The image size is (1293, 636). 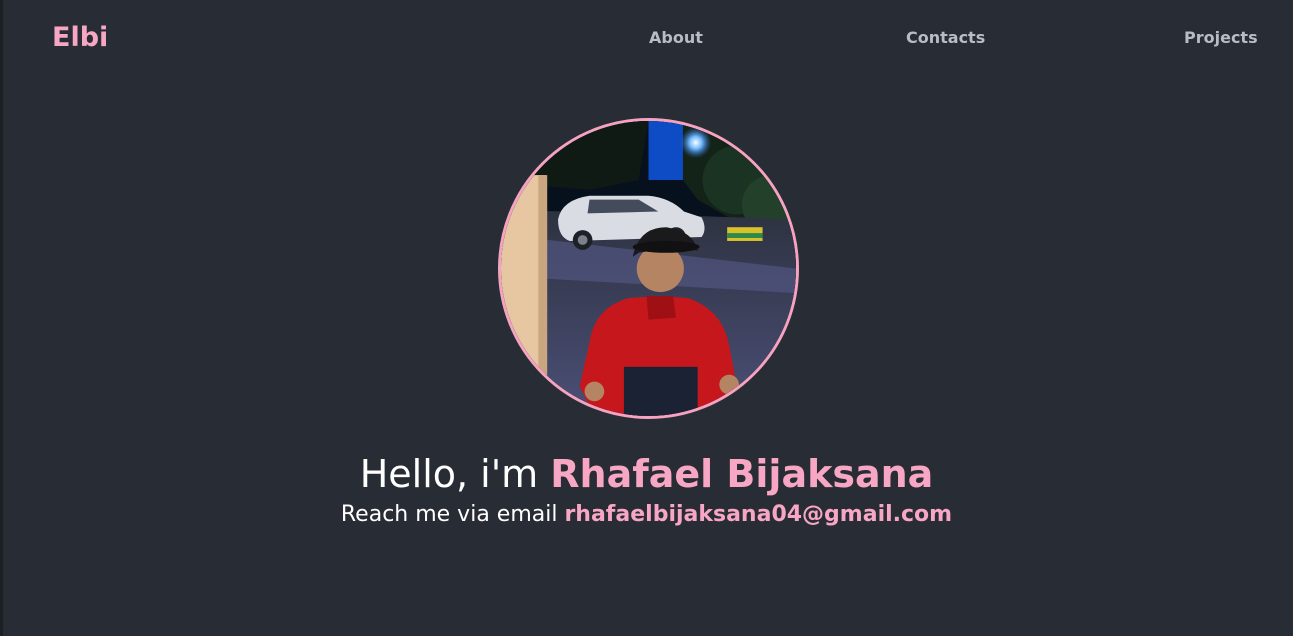 I want to click on brand-logo: Elbi, so click(x=80, y=38).